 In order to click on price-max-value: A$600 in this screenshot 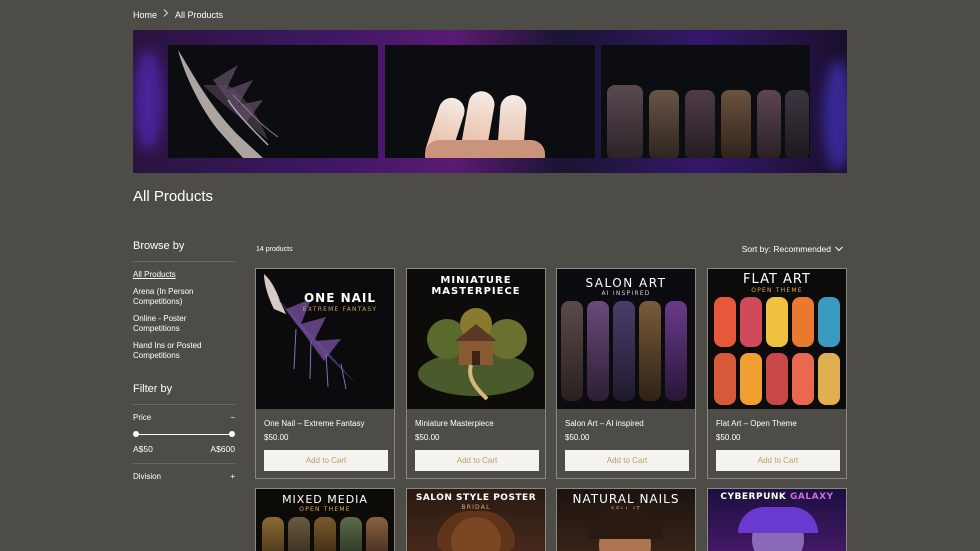, I will do `click(222, 449)`.